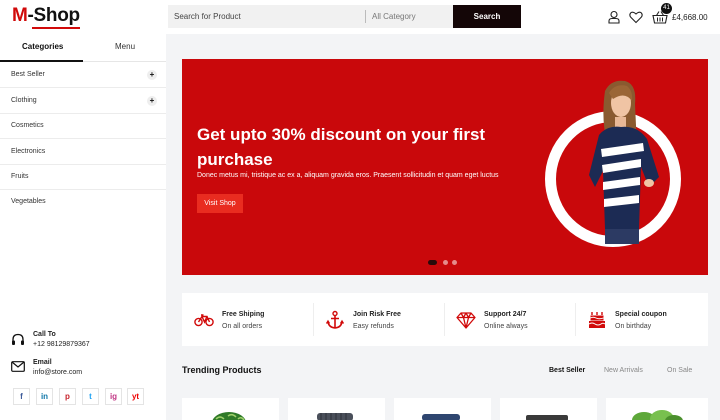  Describe the element at coordinates (269, 16) in the screenshot. I see `search-input` at that location.